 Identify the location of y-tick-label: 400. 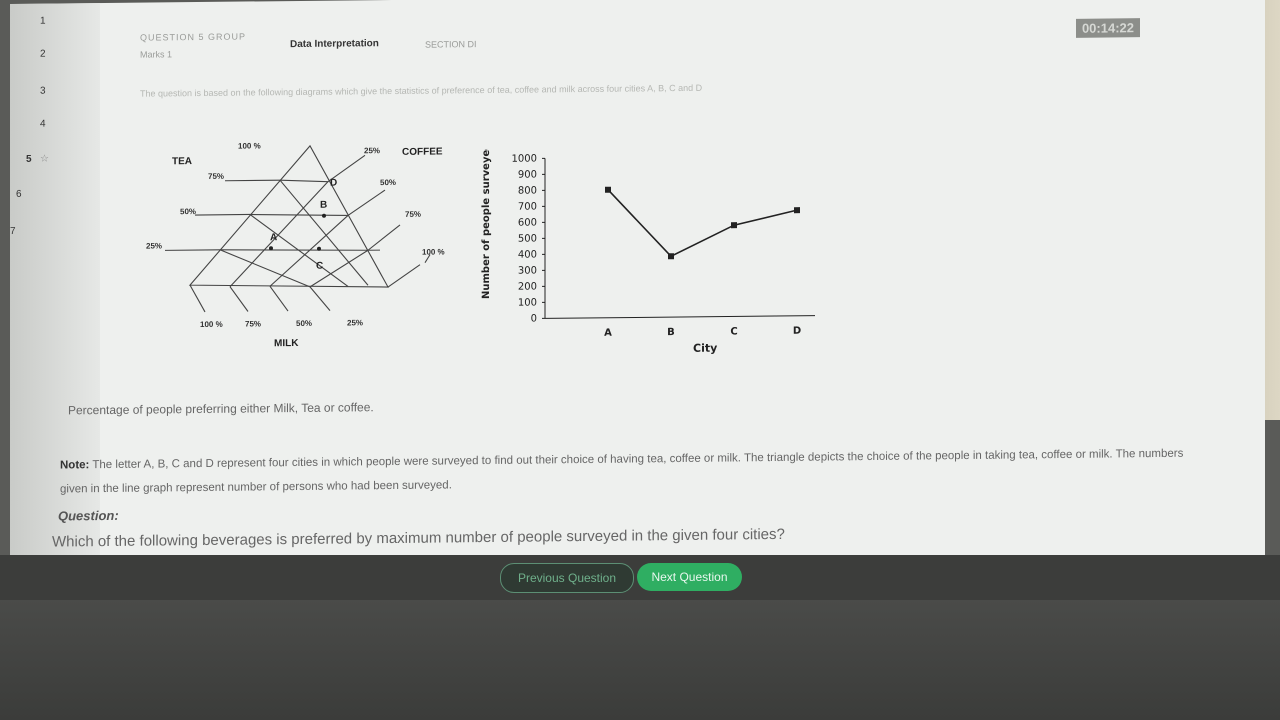
(527, 254).